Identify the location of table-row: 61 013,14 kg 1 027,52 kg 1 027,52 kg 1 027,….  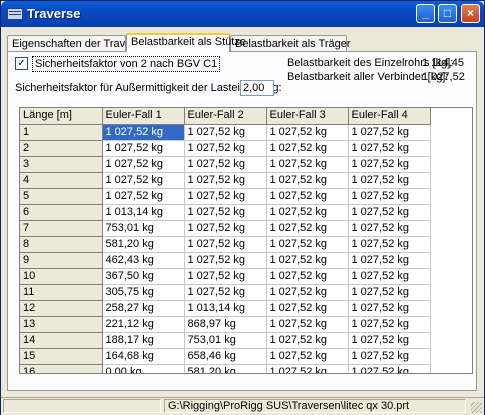
(225, 212).